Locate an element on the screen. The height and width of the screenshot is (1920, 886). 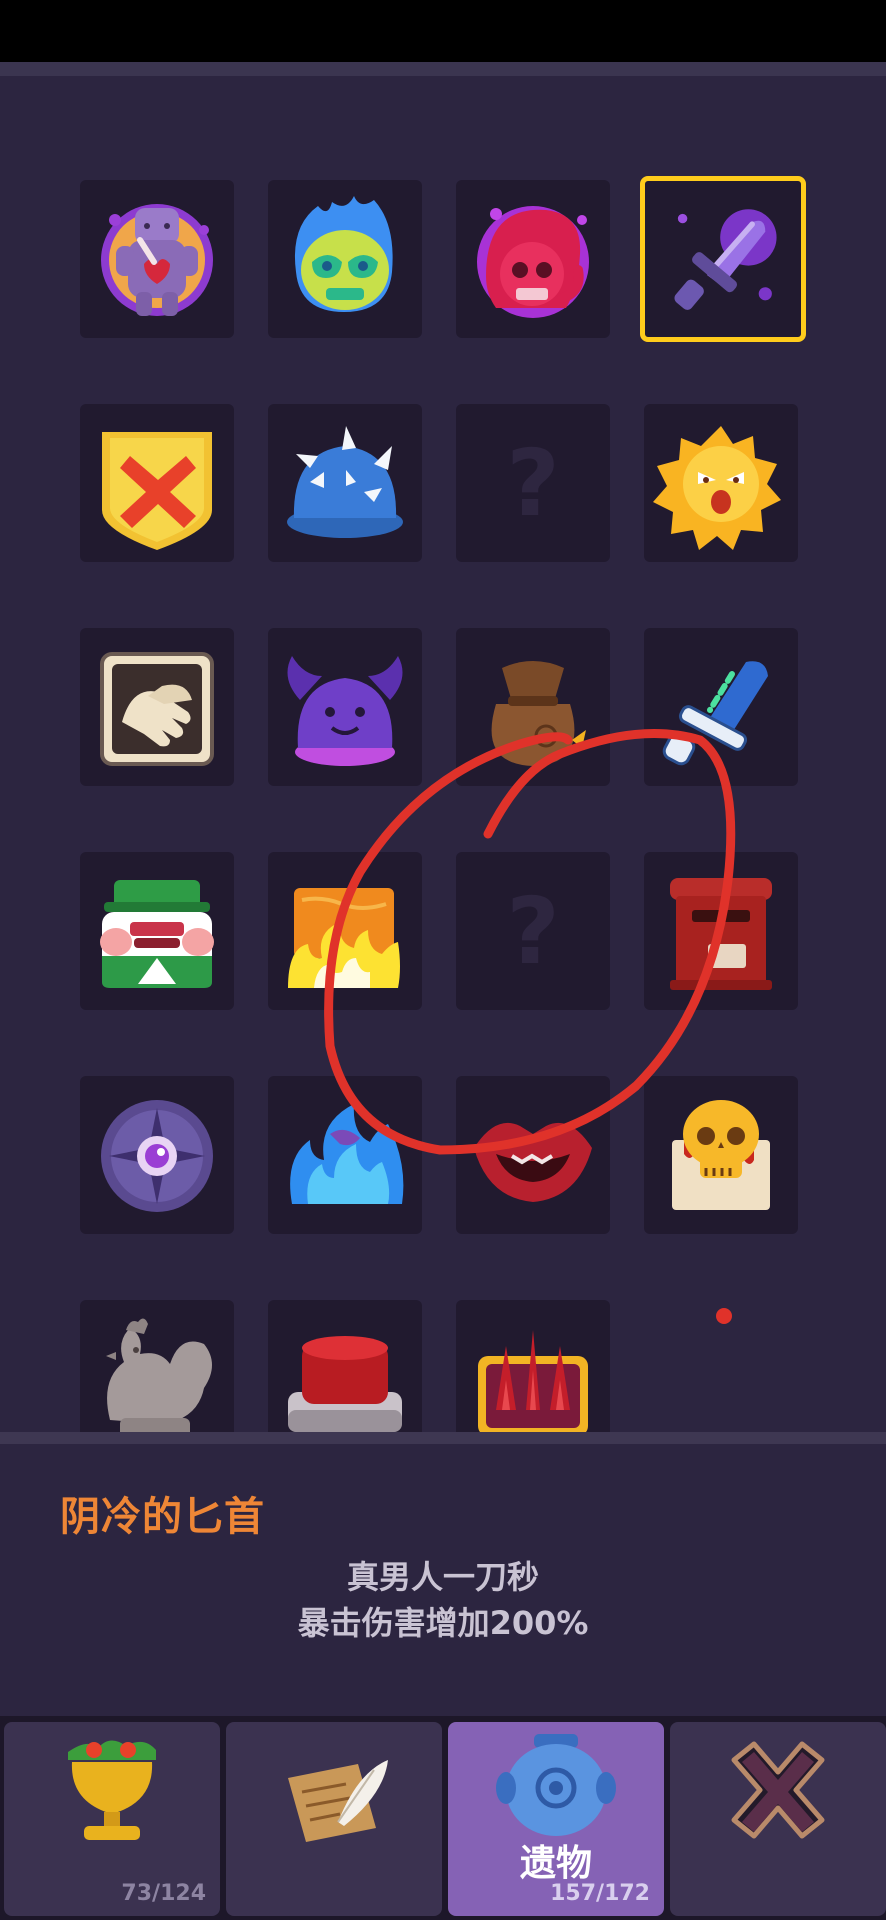
relic-slot-voodoo-doll is located at coordinates (157, 259).